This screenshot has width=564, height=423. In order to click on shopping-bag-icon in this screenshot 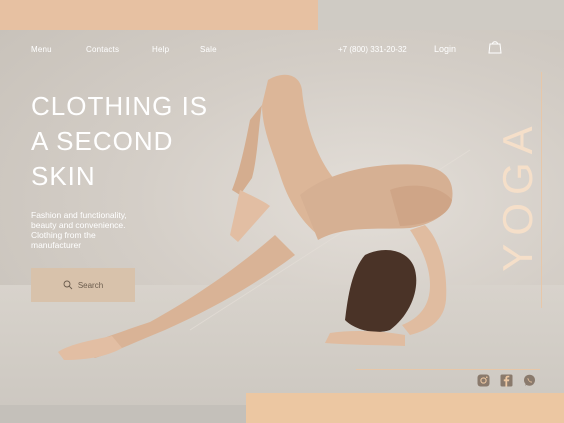, I will do `click(495, 47)`.